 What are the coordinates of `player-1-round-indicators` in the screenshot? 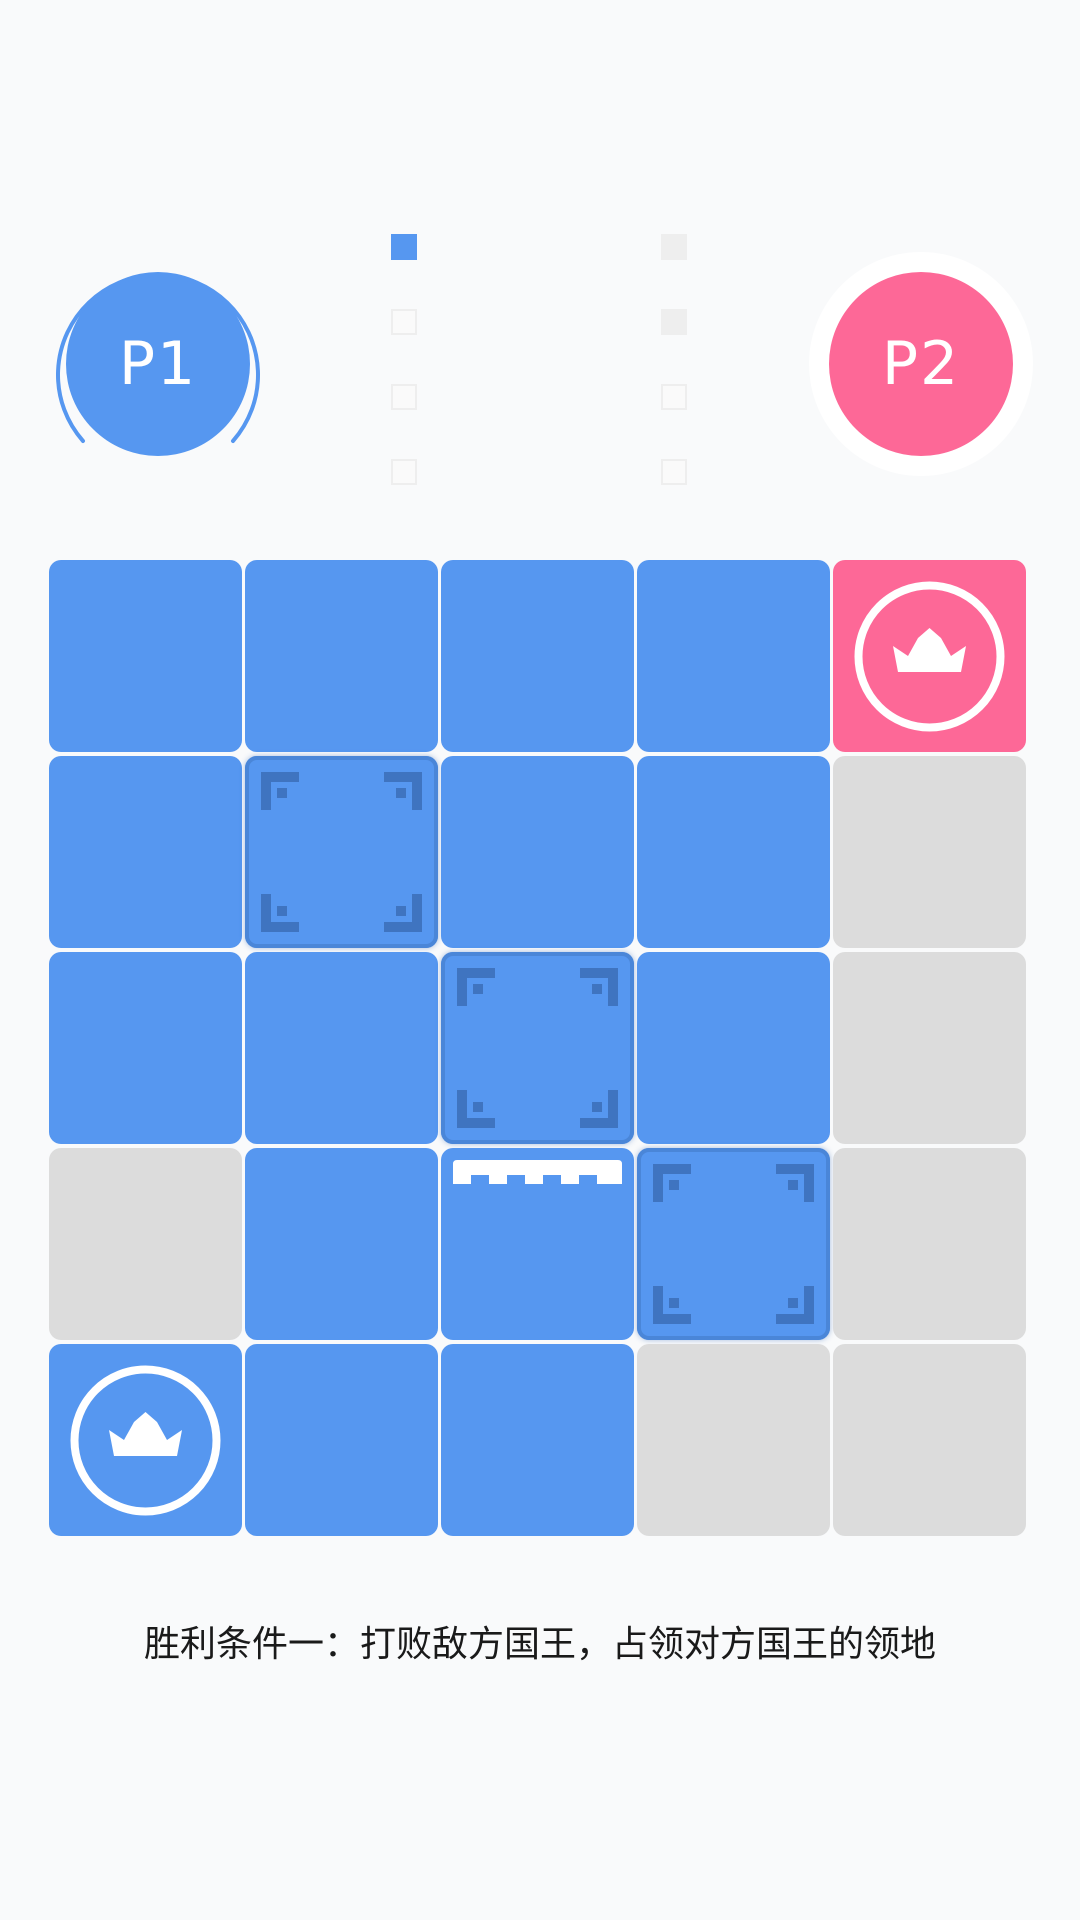 It's located at (405, 384).